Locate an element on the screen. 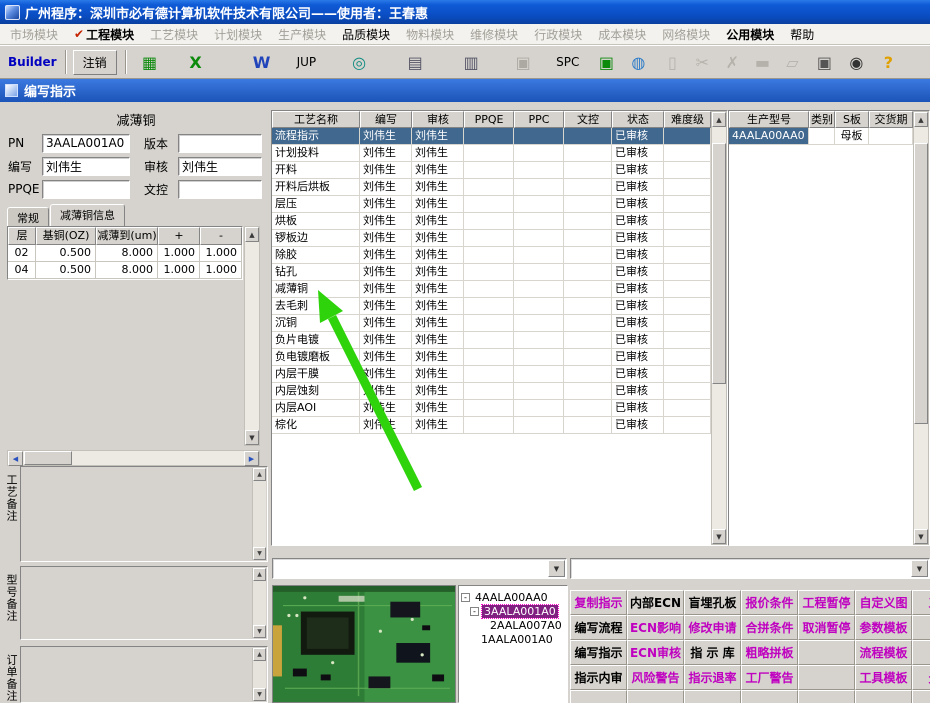  globe-icon: ◍ is located at coordinates (638, 62).